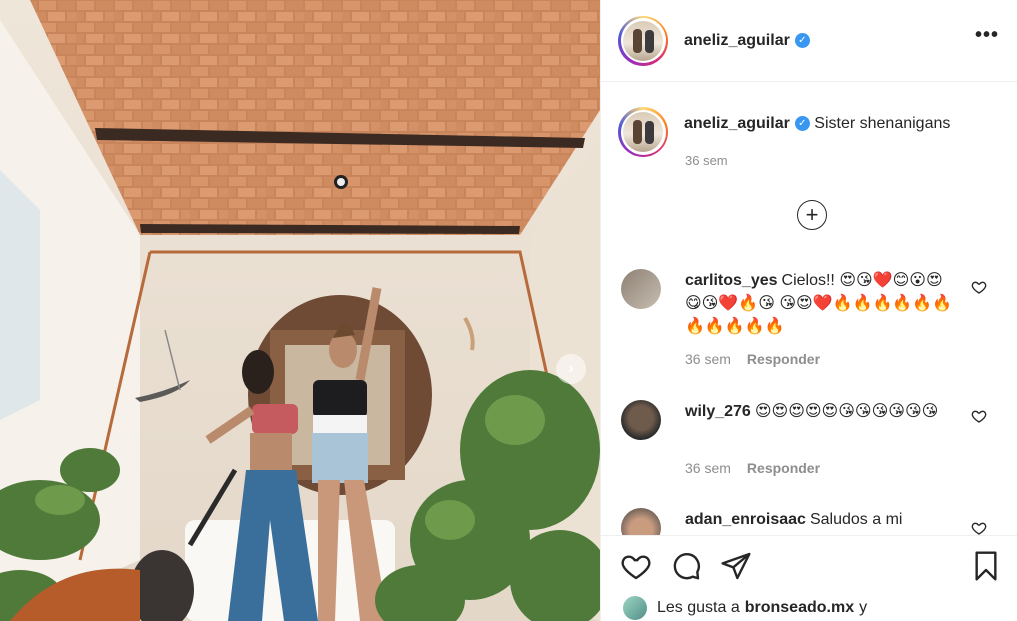 The width and height of the screenshot is (1017, 621). Describe the element at coordinates (718, 411) in the screenshot. I see `comment-username: wily_276` at that location.